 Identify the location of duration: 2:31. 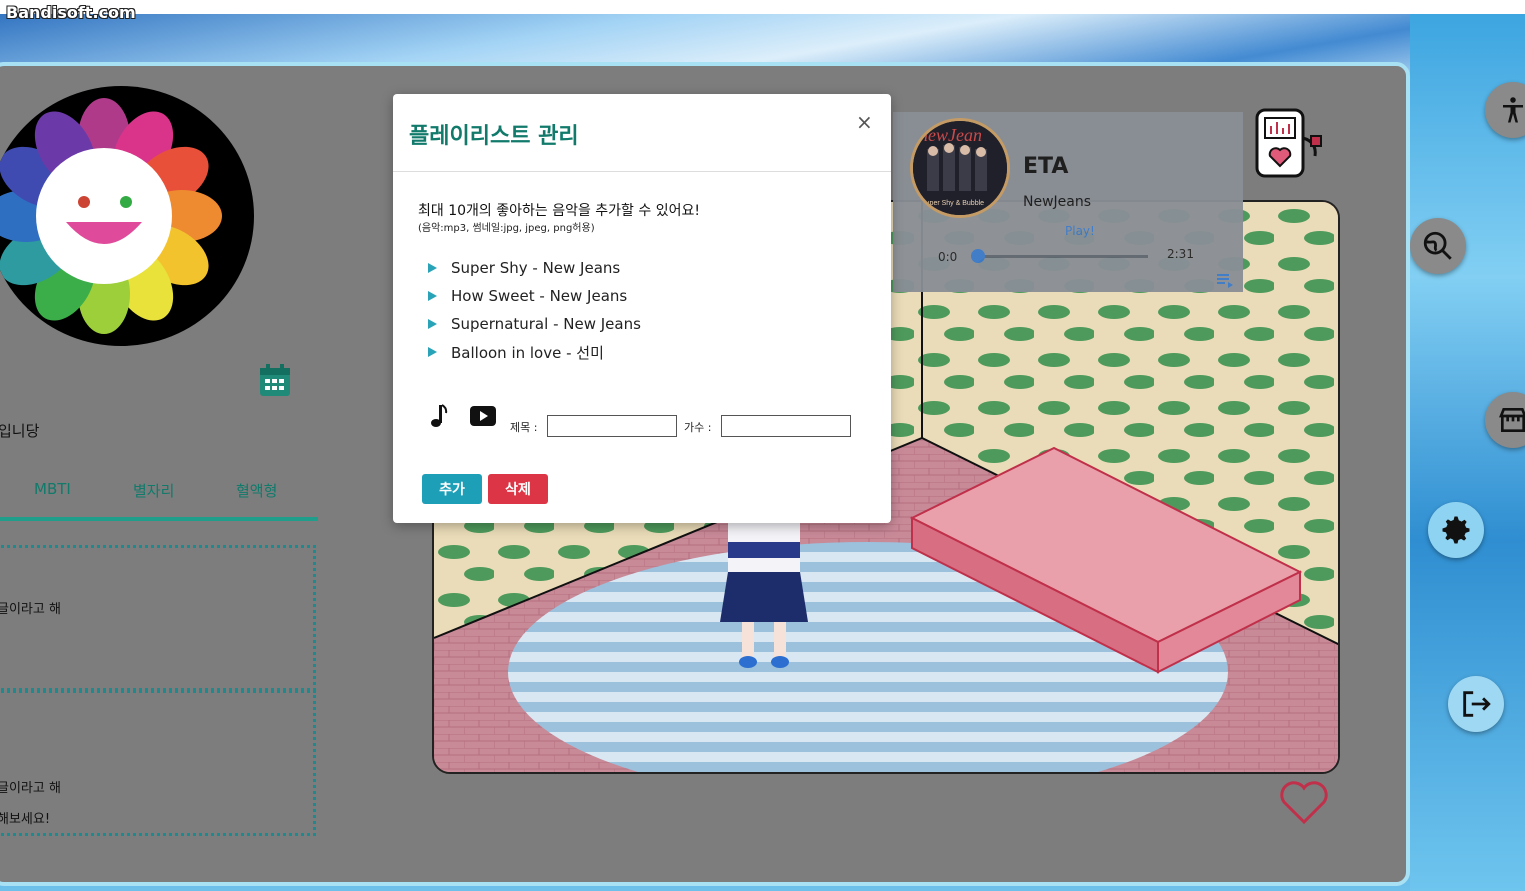
(1180, 254).